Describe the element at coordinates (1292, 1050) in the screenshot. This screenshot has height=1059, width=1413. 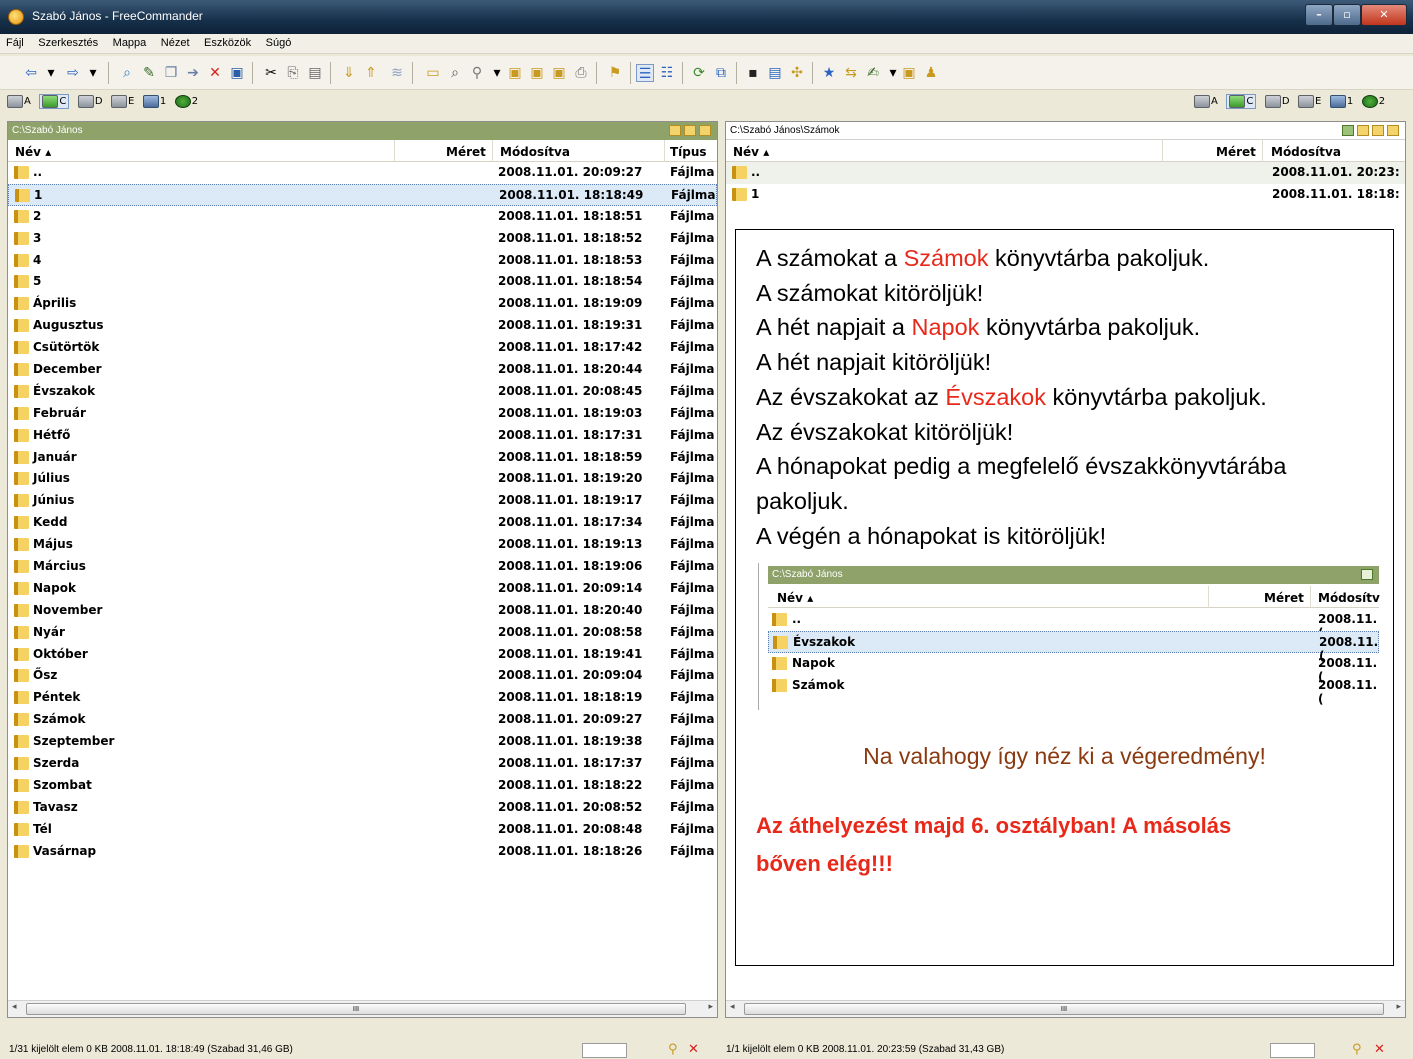
I see `right-quick-filter-input` at that location.